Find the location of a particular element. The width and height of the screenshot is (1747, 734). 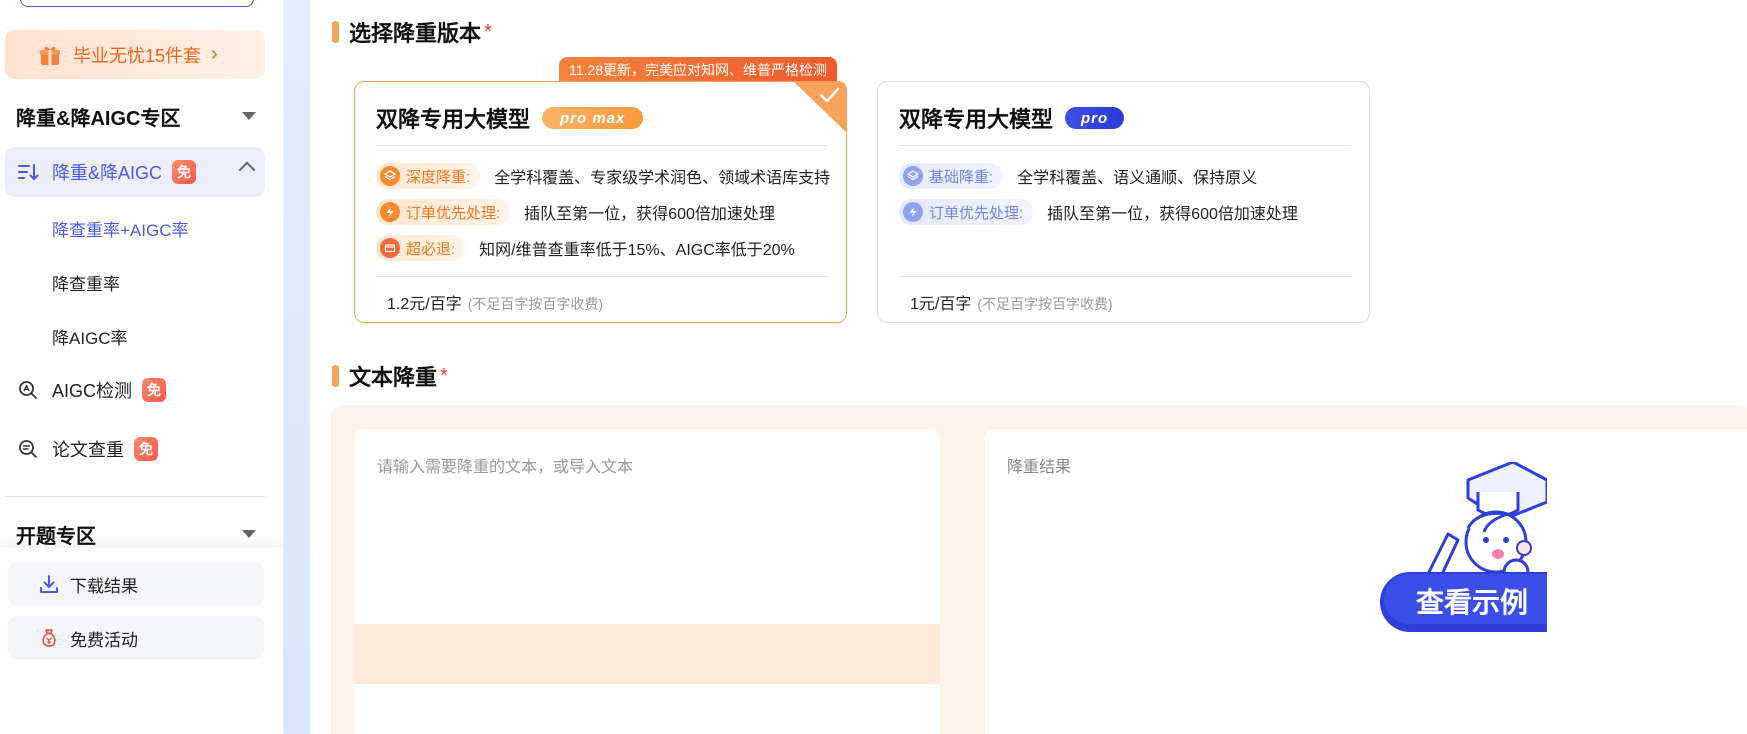

promo-banner: 毕业无忧15件套 › is located at coordinates (135, 54).